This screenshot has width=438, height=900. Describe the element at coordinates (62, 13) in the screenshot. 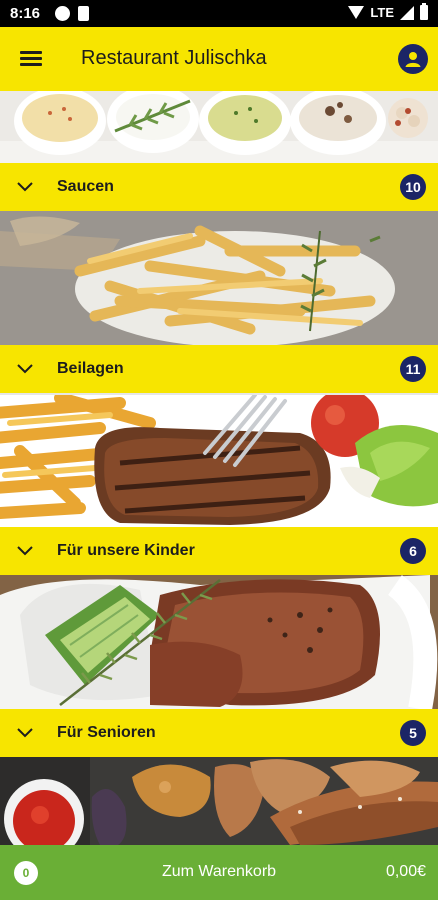

I see `notification-icon` at that location.